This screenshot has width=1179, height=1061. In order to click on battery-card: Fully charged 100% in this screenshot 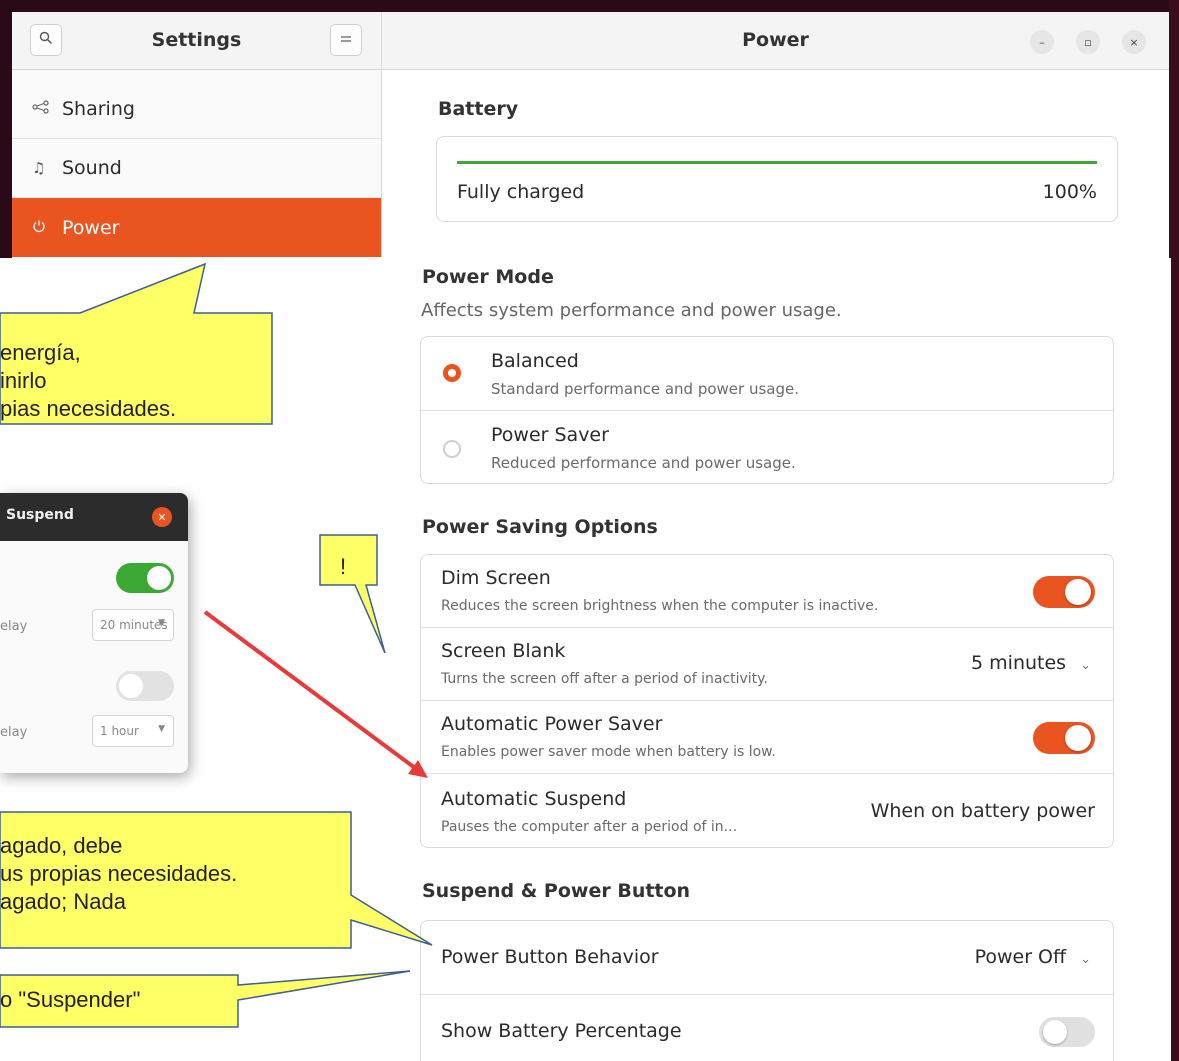, I will do `click(777, 179)`.